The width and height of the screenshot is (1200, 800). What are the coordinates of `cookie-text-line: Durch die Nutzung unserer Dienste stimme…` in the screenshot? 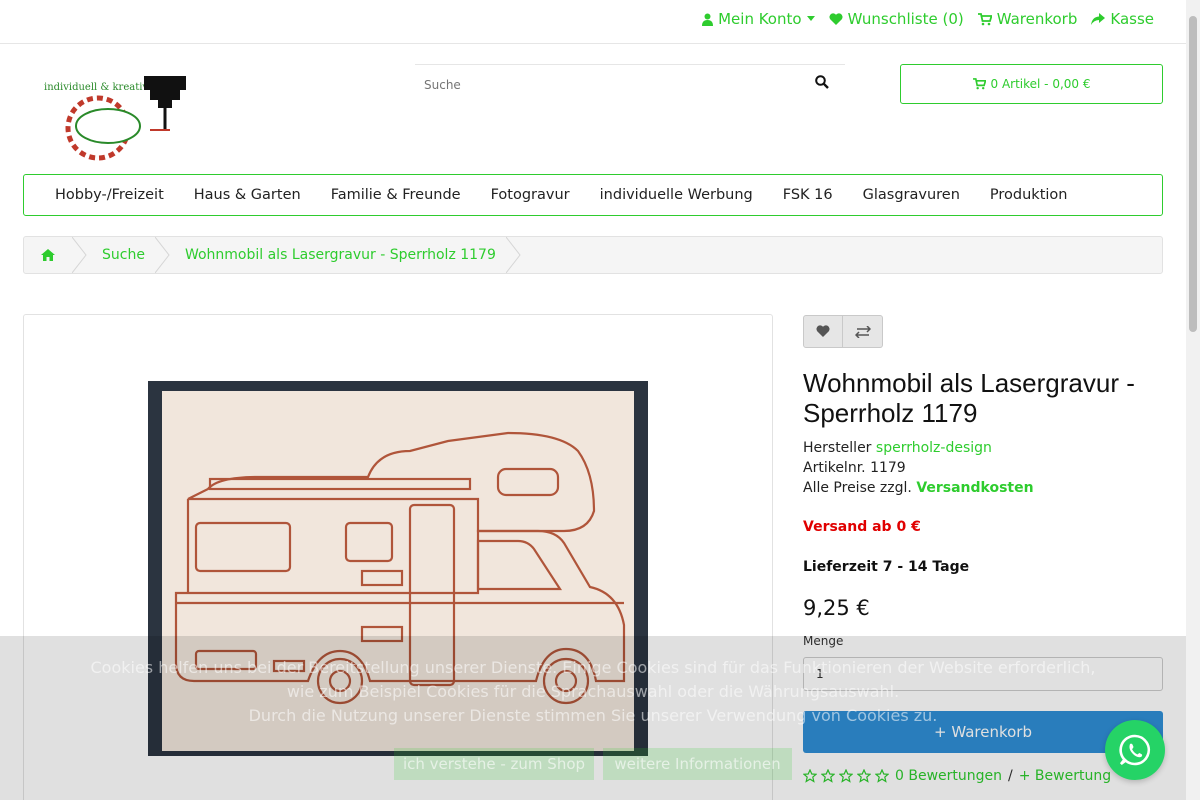 It's located at (593, 715).